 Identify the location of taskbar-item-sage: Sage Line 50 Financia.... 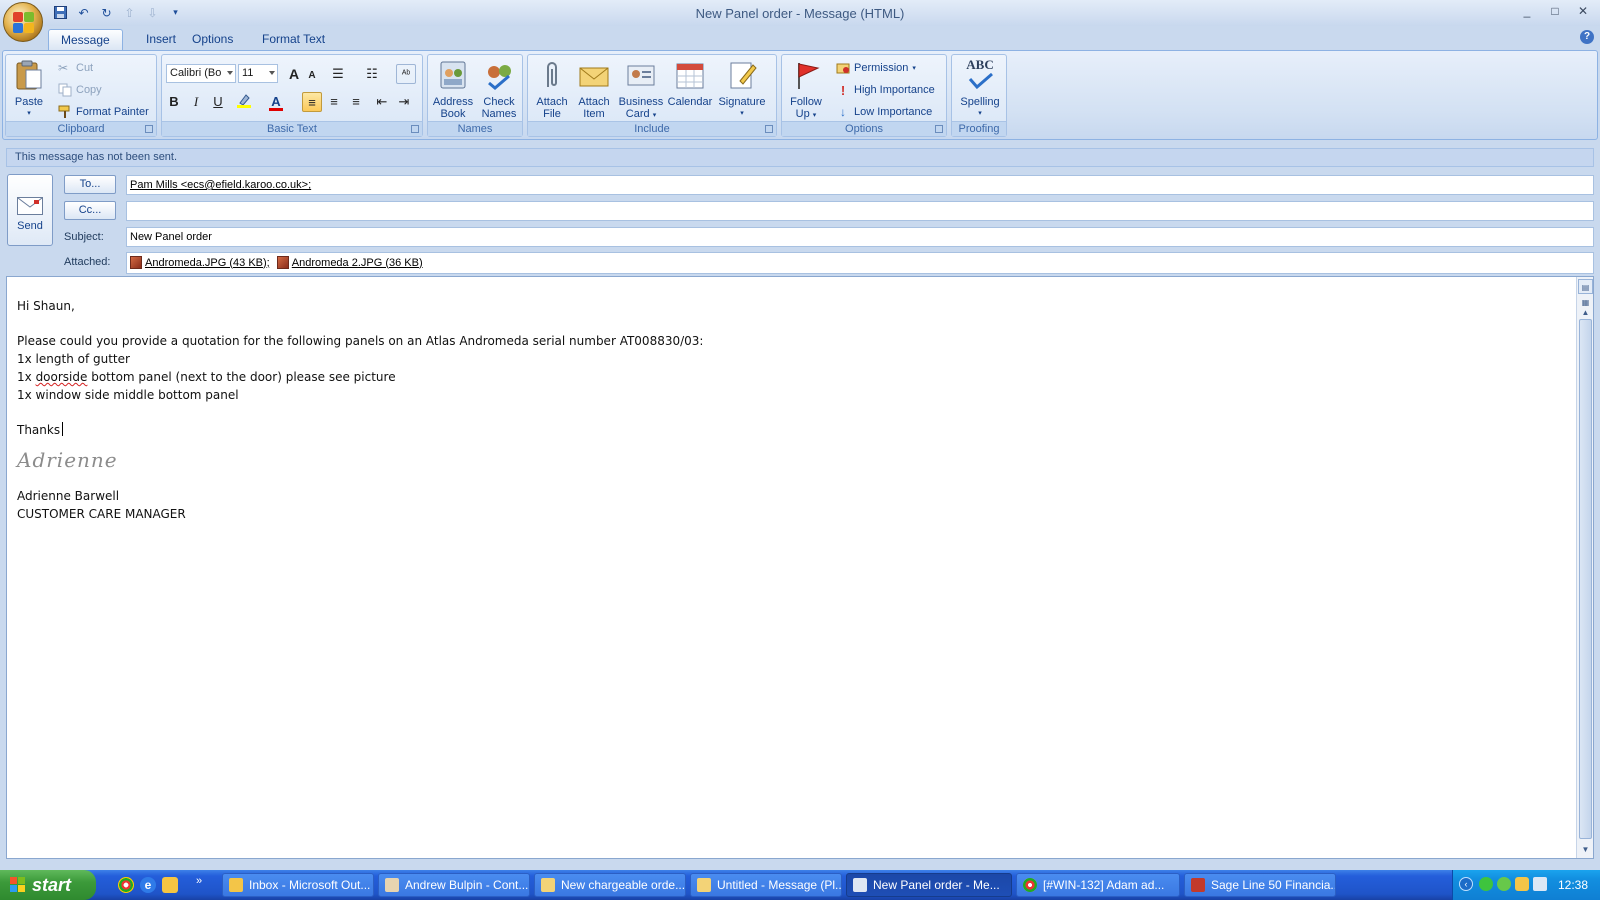
(1260, 885).